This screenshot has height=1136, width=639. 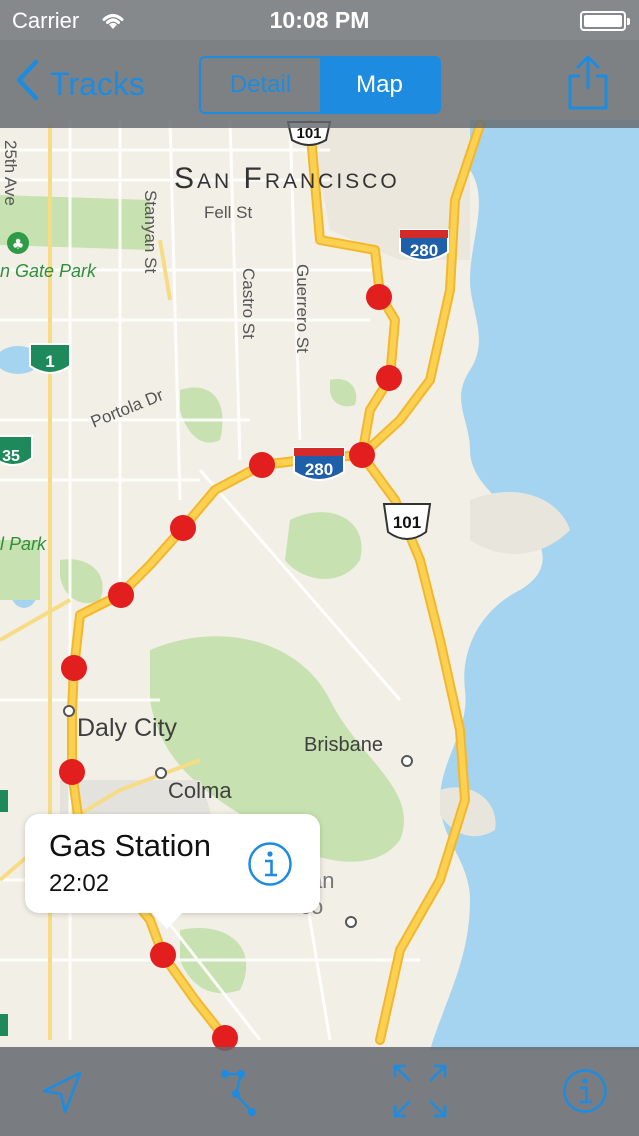 I want to click on city-label-brisbane: Brisbane, so click(x=343, y=745).